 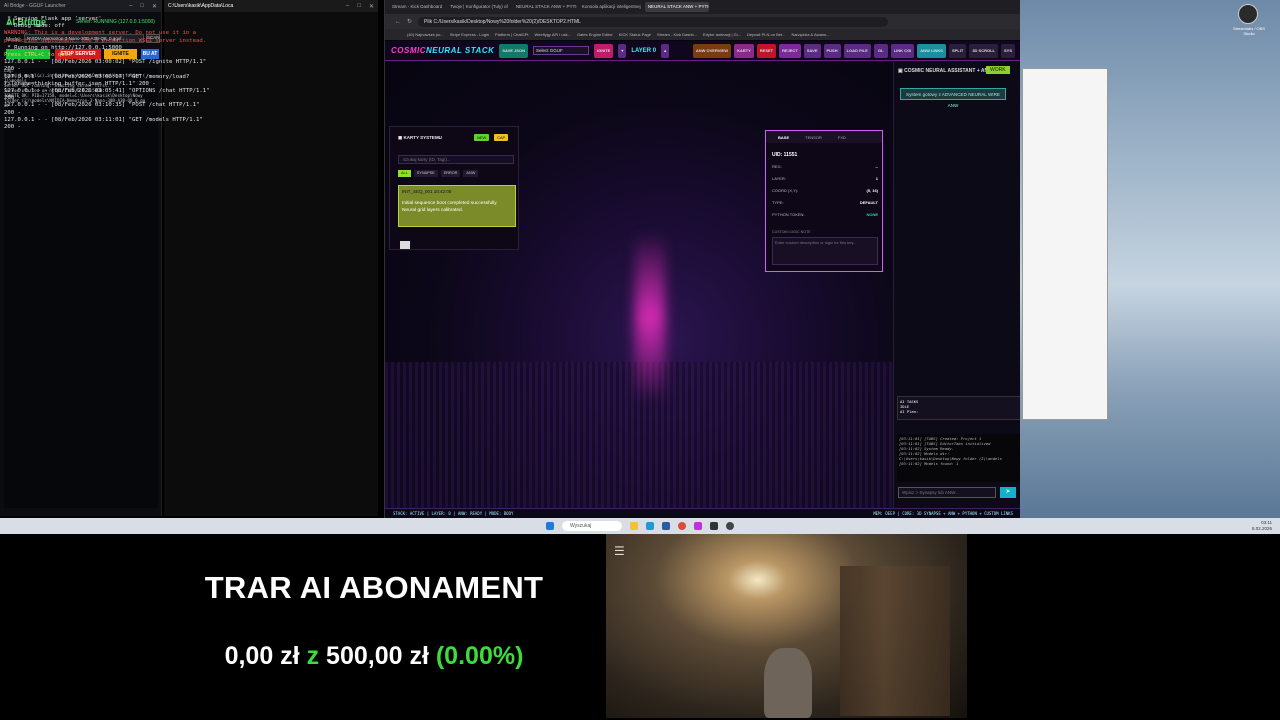 I want to click on toolbar-button: ANW OVERVIEW, so click(x=711, y=50).